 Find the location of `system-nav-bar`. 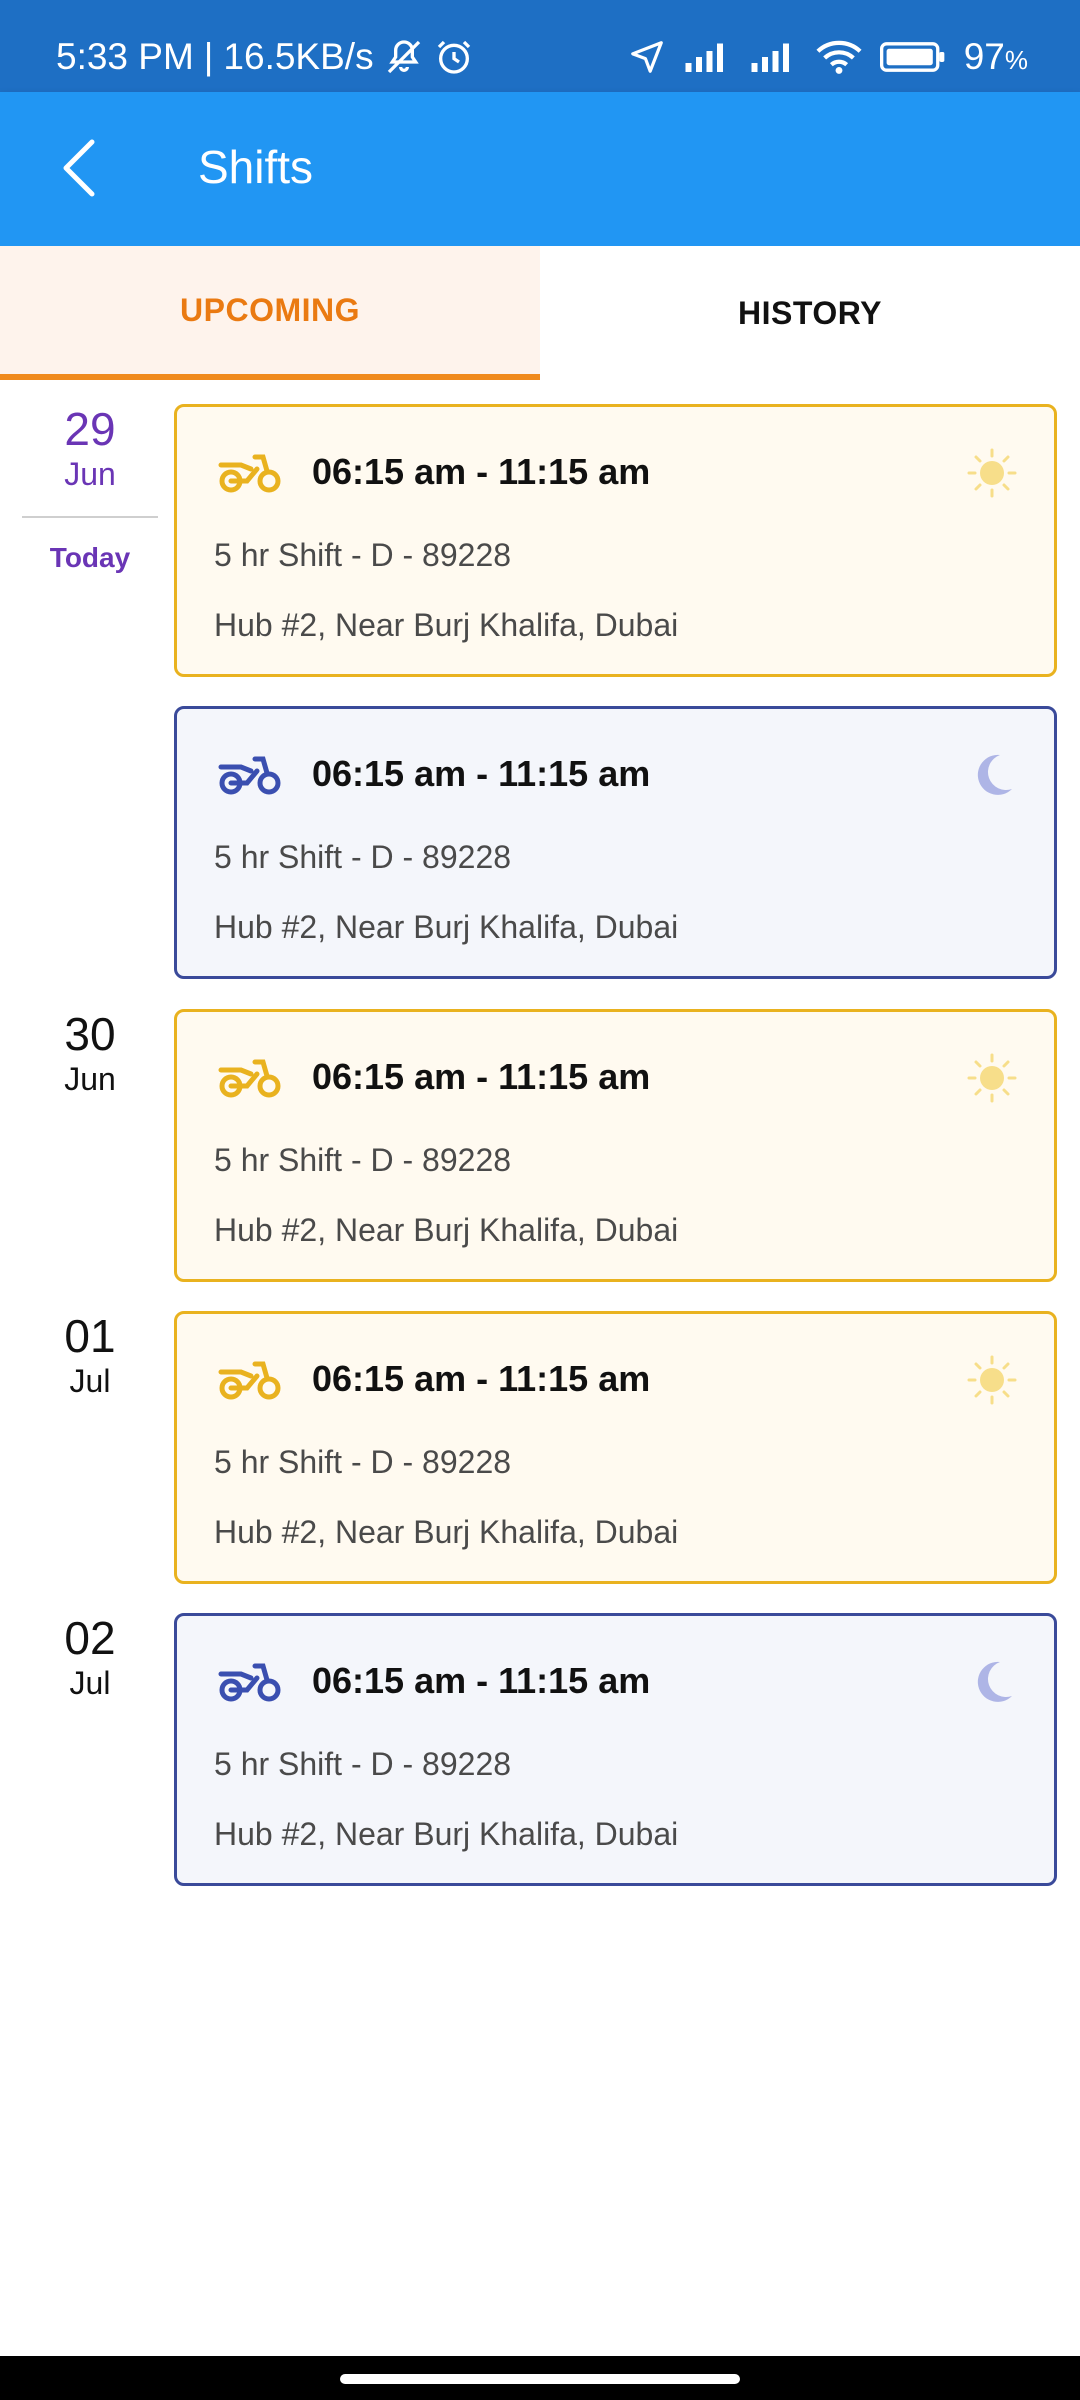

system-nav-bar is located at coordinates (540, 2378).